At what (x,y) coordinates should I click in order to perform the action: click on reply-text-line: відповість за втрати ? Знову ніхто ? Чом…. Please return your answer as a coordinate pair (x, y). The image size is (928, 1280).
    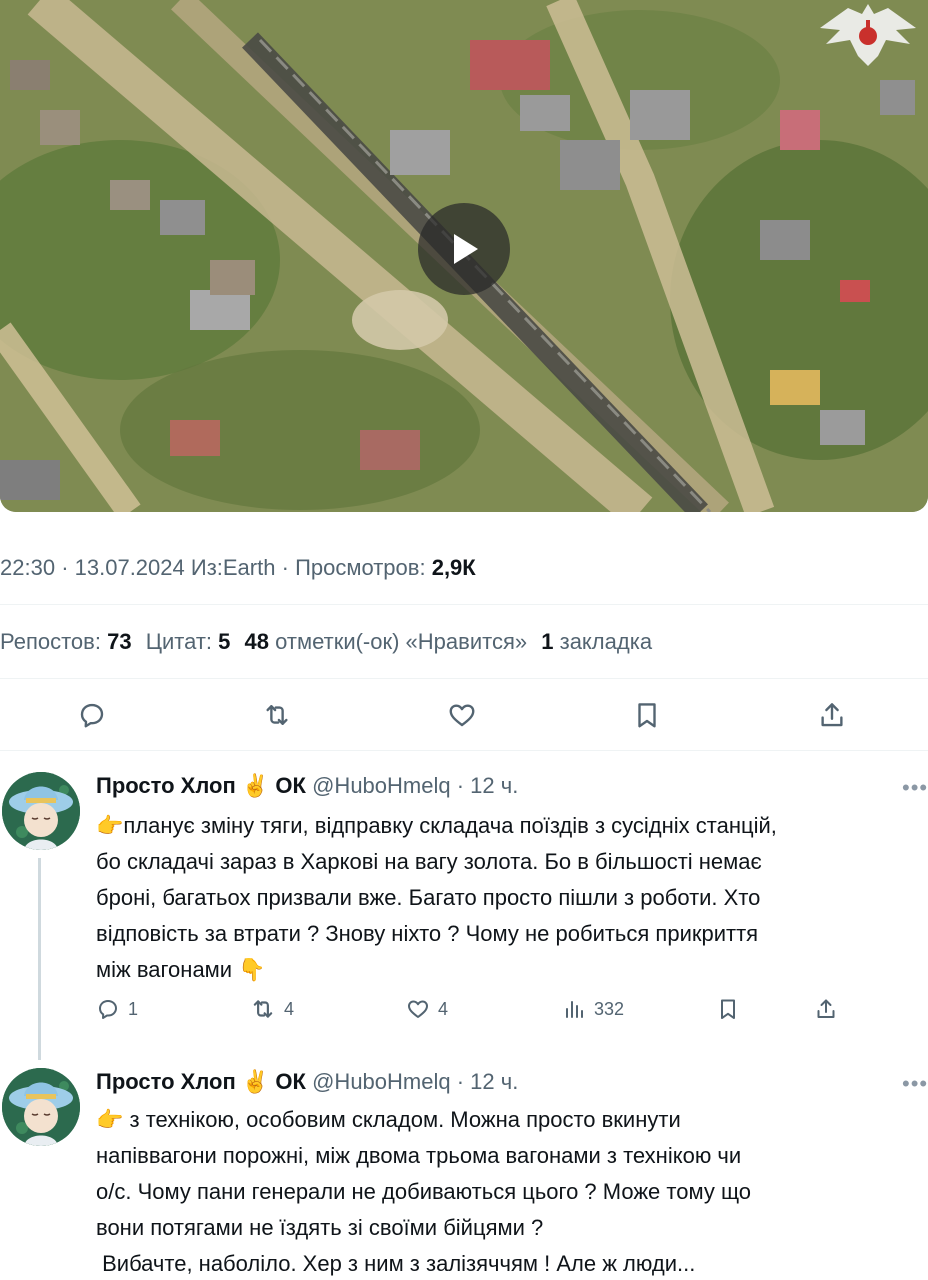
    Looking at the image, I should click on (427, 933).